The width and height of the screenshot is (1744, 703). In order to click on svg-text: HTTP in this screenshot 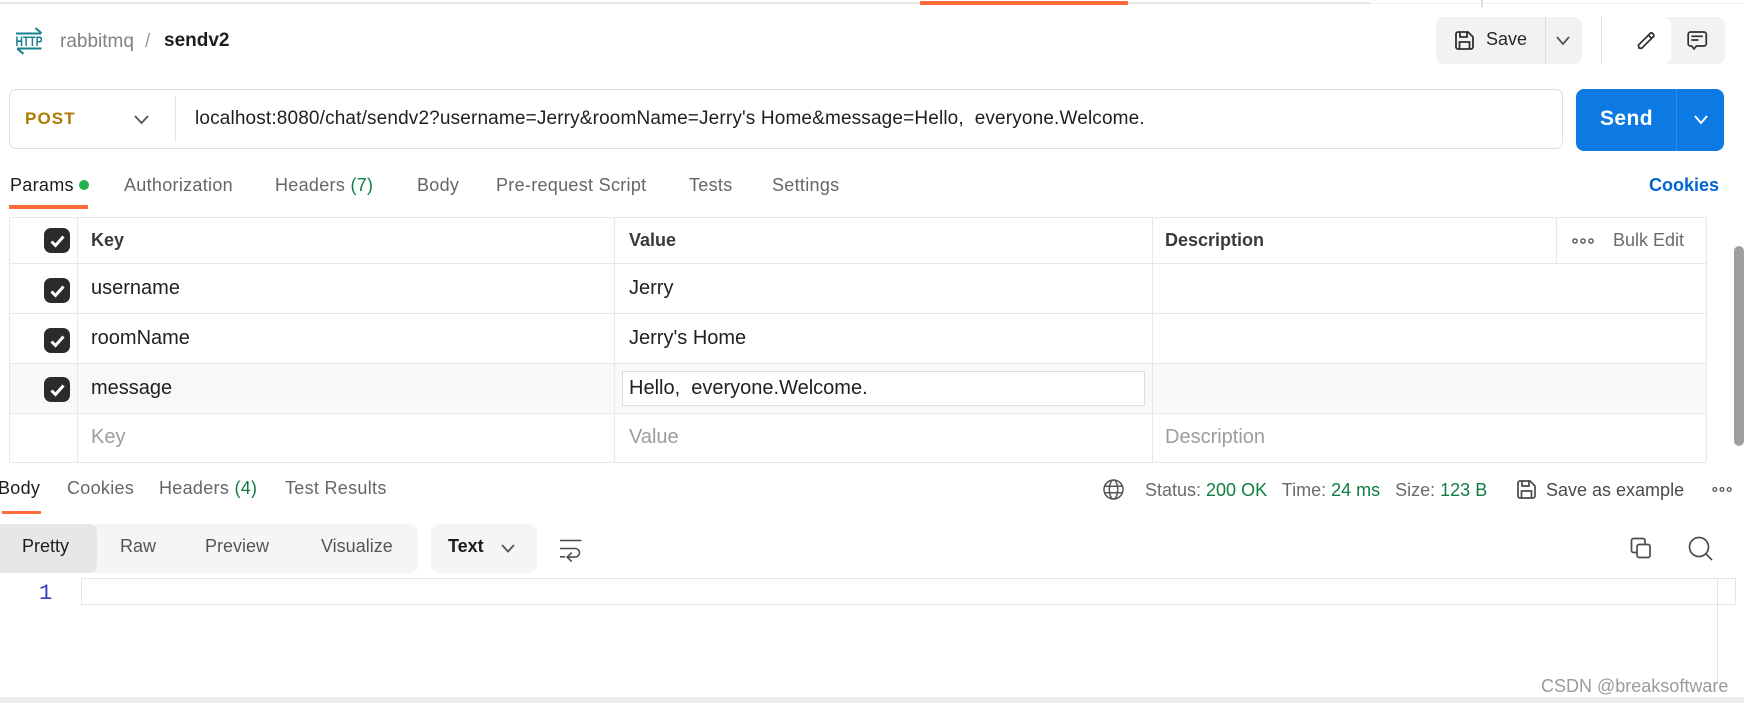, I will do `click(29, 41)`.